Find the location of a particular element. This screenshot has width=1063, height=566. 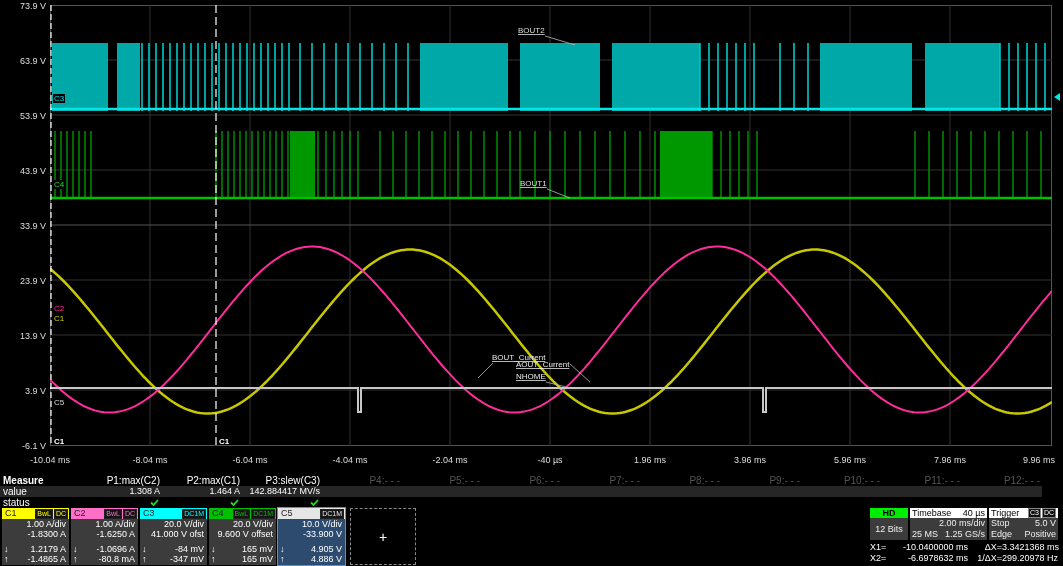

cursor-reading: -80.8 mA is located at coordinates (116, 559).